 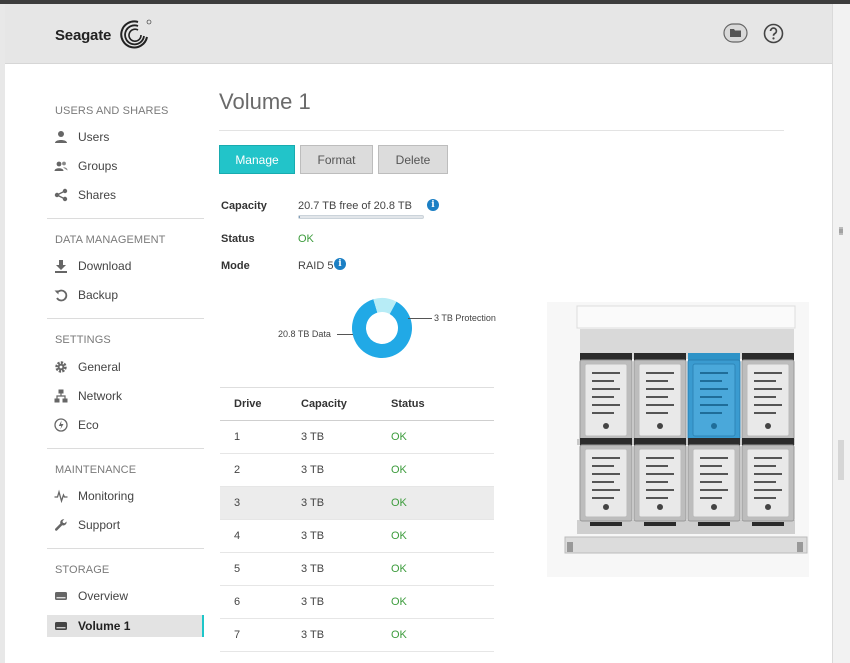 I want to click on group-icon, so click(x=61, y=166).